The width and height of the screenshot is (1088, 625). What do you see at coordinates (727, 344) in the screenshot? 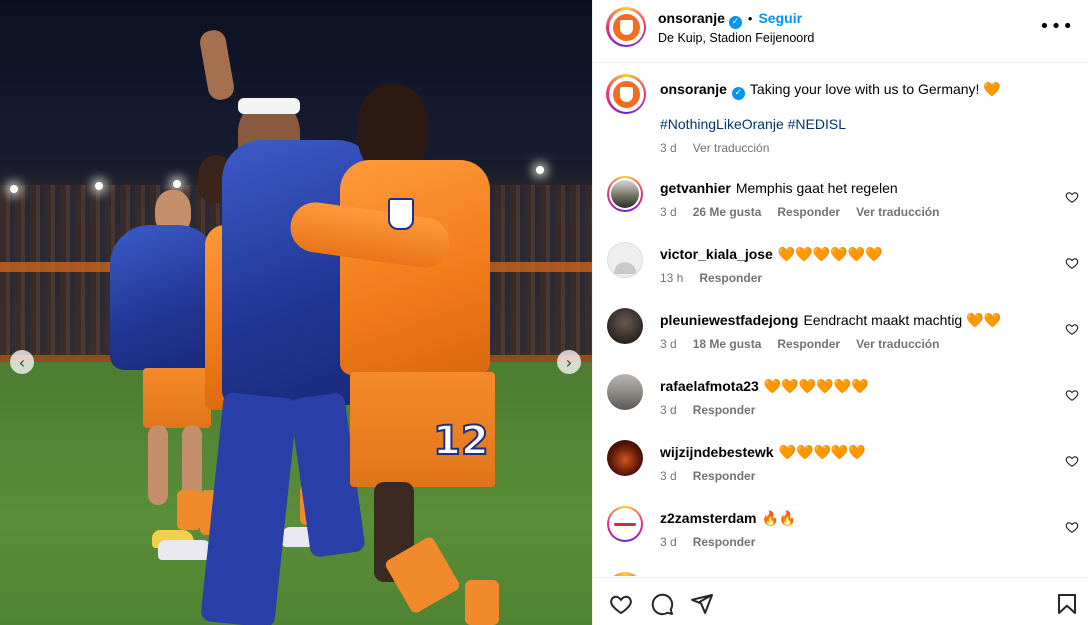
I see `comment-likes: 18 Me gusta` at bounding box center [727, 344].